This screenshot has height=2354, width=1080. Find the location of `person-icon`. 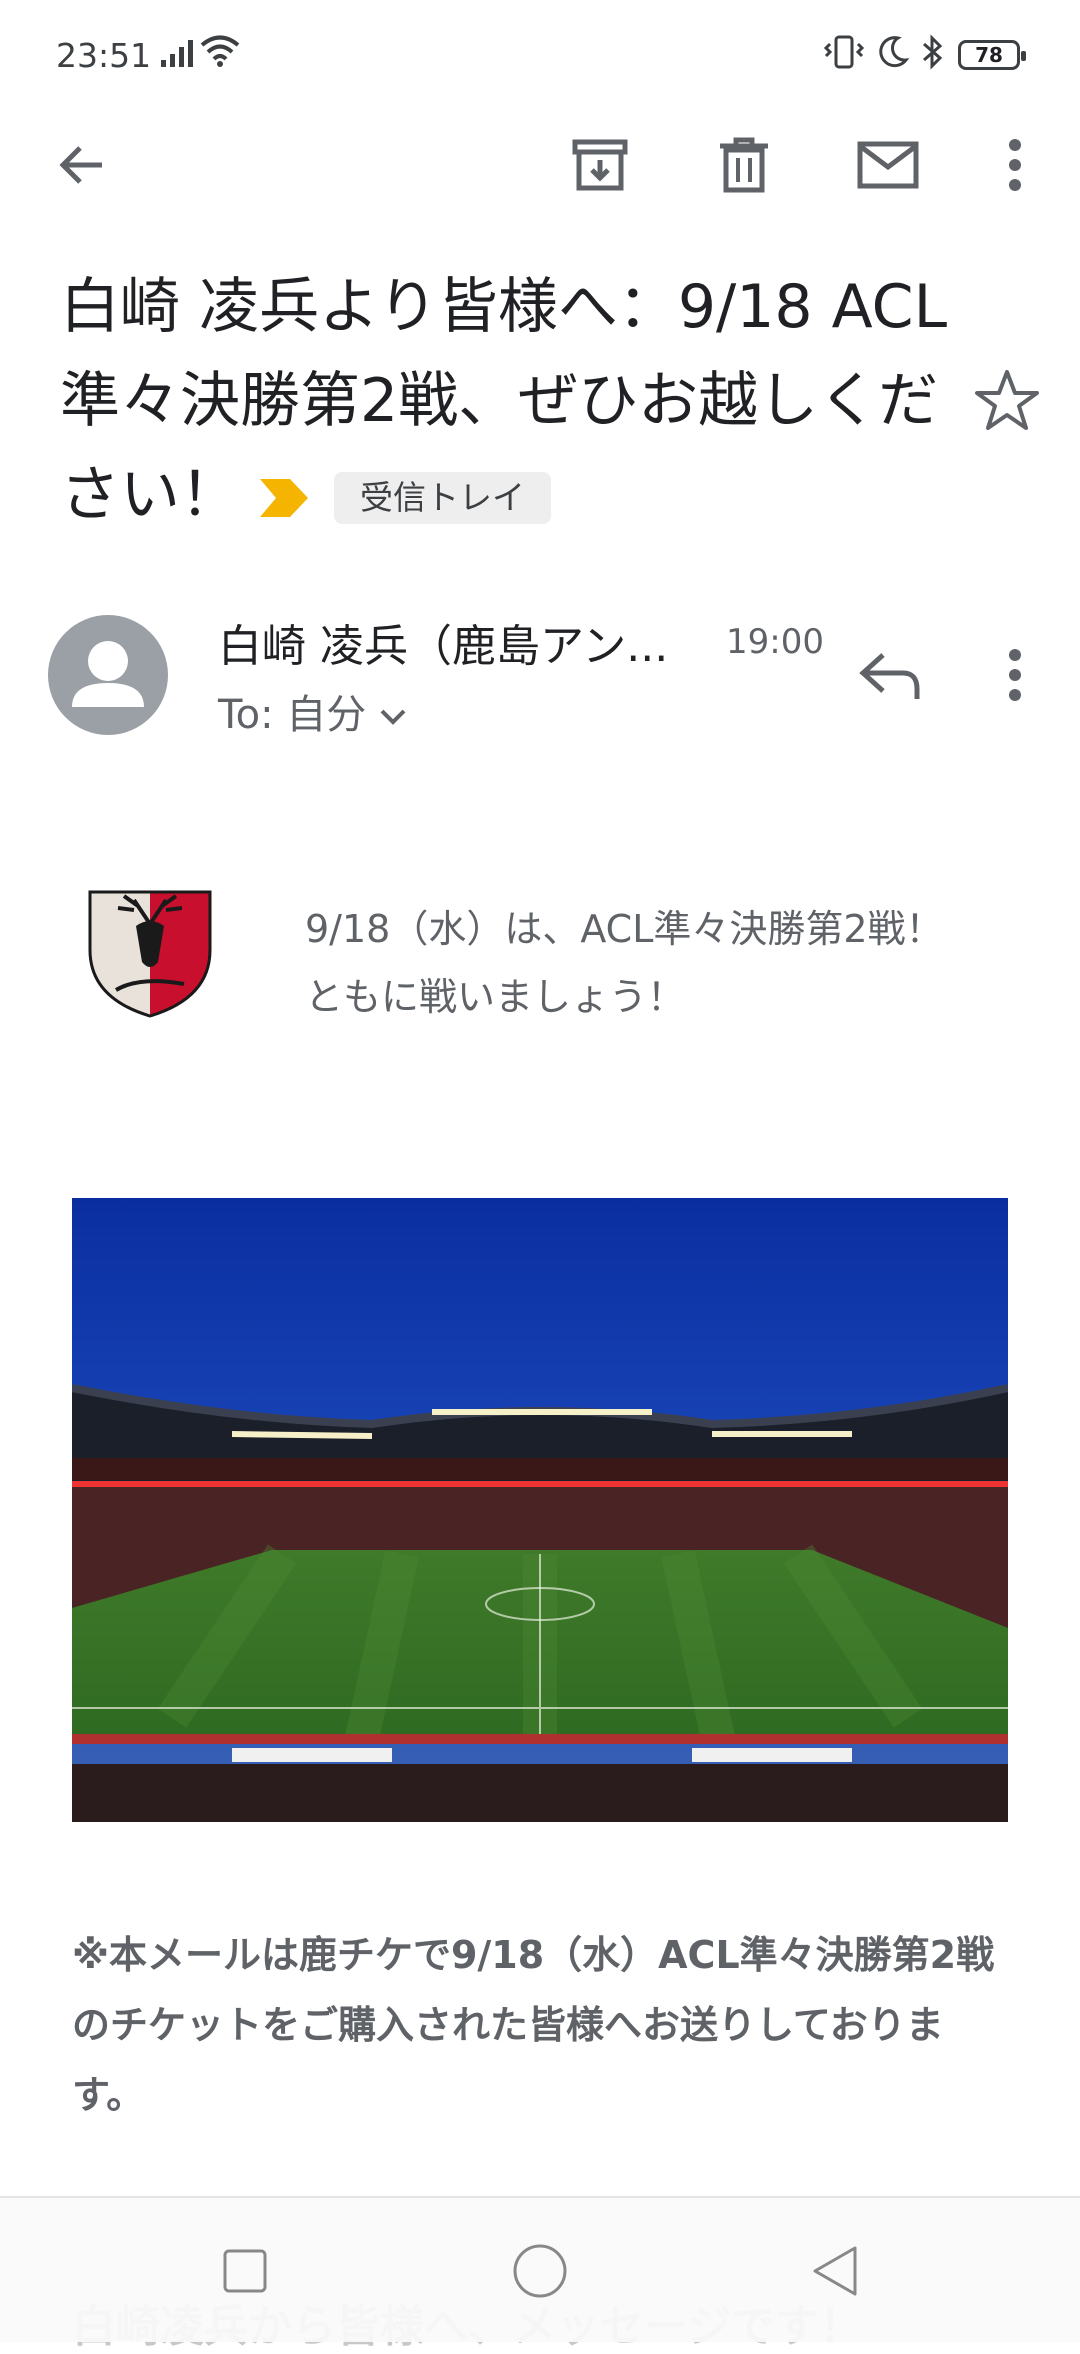

person-icon is located at coordinates (108, 674).